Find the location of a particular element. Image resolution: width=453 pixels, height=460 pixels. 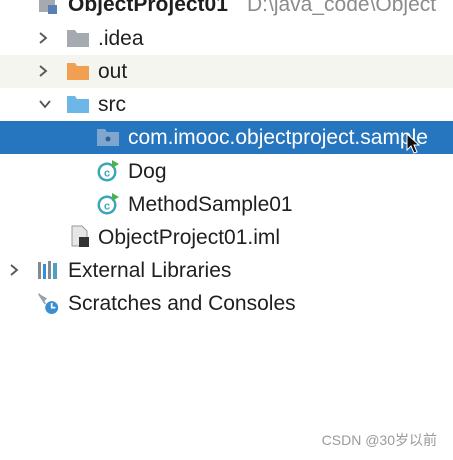

tree-row-idea: .idea is located at coordinates (226, 38).